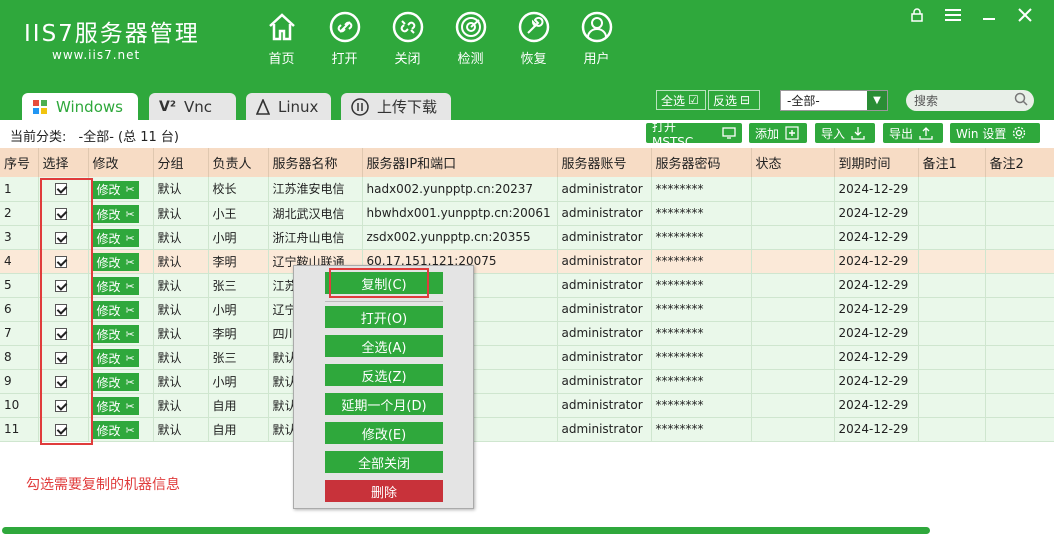 This screenshot has width=1054, height=536. What do you see at coordinates (181, 162) in the screenshot?
I see `col-header: 分组` at bounding box center [181, 162].